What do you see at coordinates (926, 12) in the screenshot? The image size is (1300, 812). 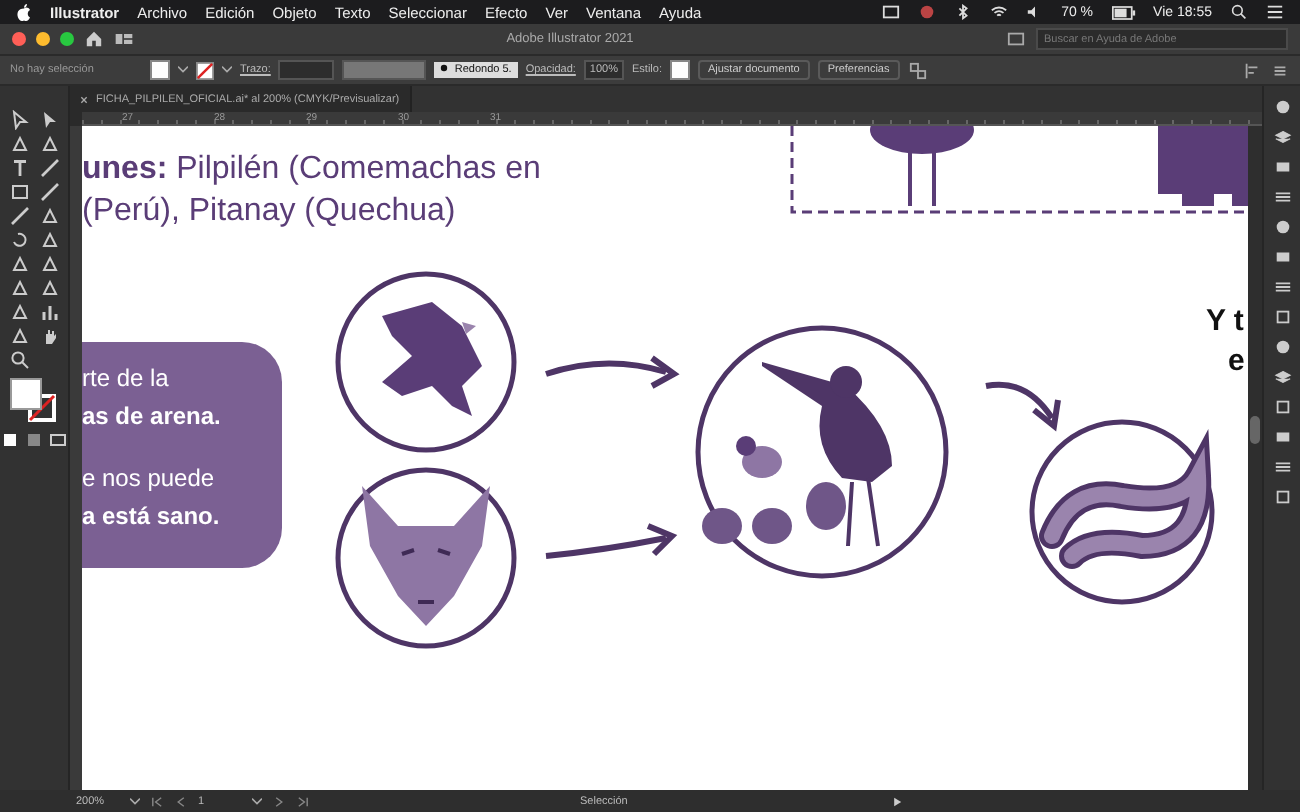 I see `status-circle-icon` at bounding box center [926, 12].